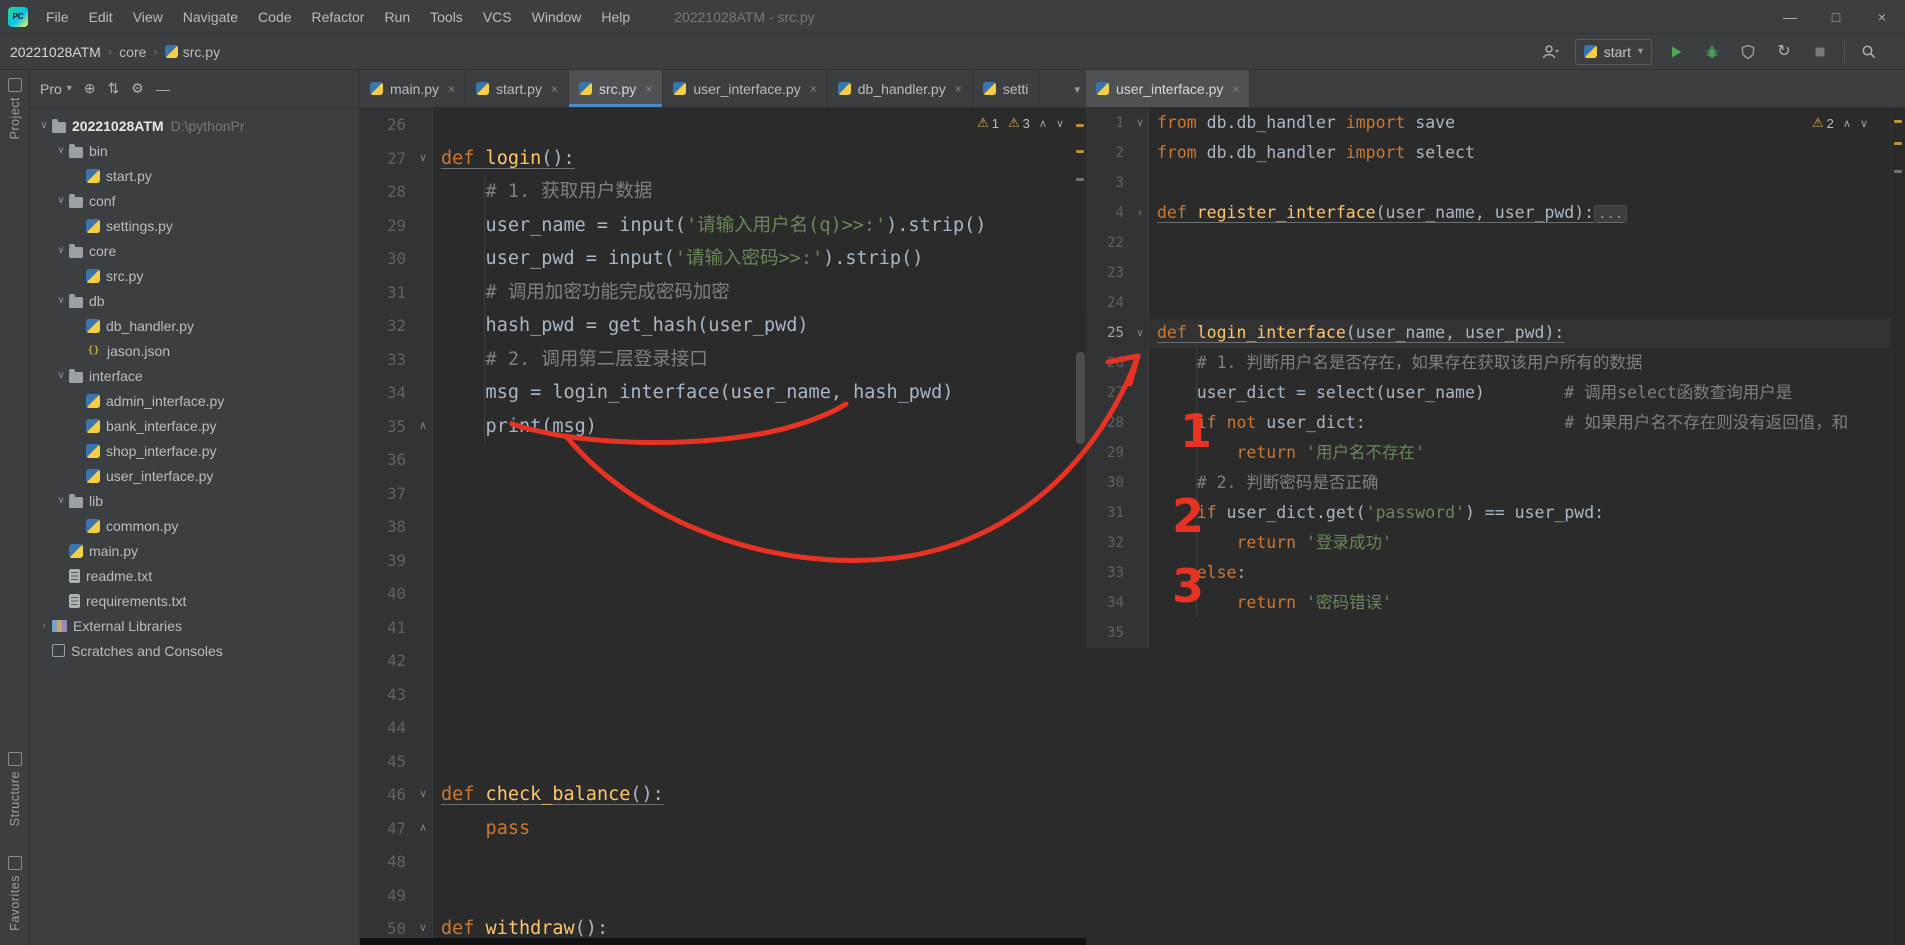  What do you see at coordinates (194, 650) in the screenshot?
I see `tree-item-scratches-and-consoles: Scratches and Consoles` at bounding box center [194, 650].